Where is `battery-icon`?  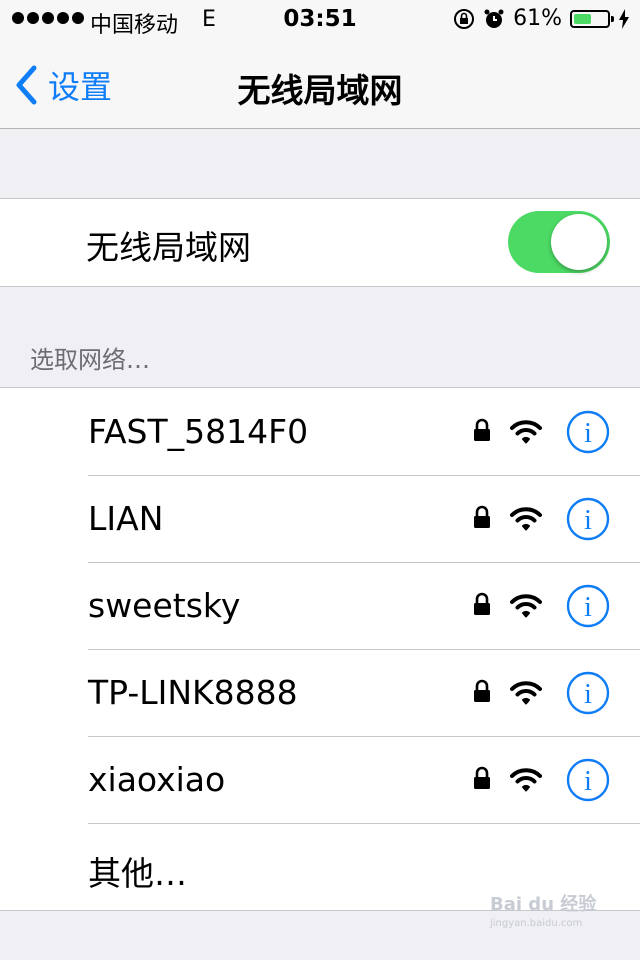 battery-icon is located at coordinates (592, 18).